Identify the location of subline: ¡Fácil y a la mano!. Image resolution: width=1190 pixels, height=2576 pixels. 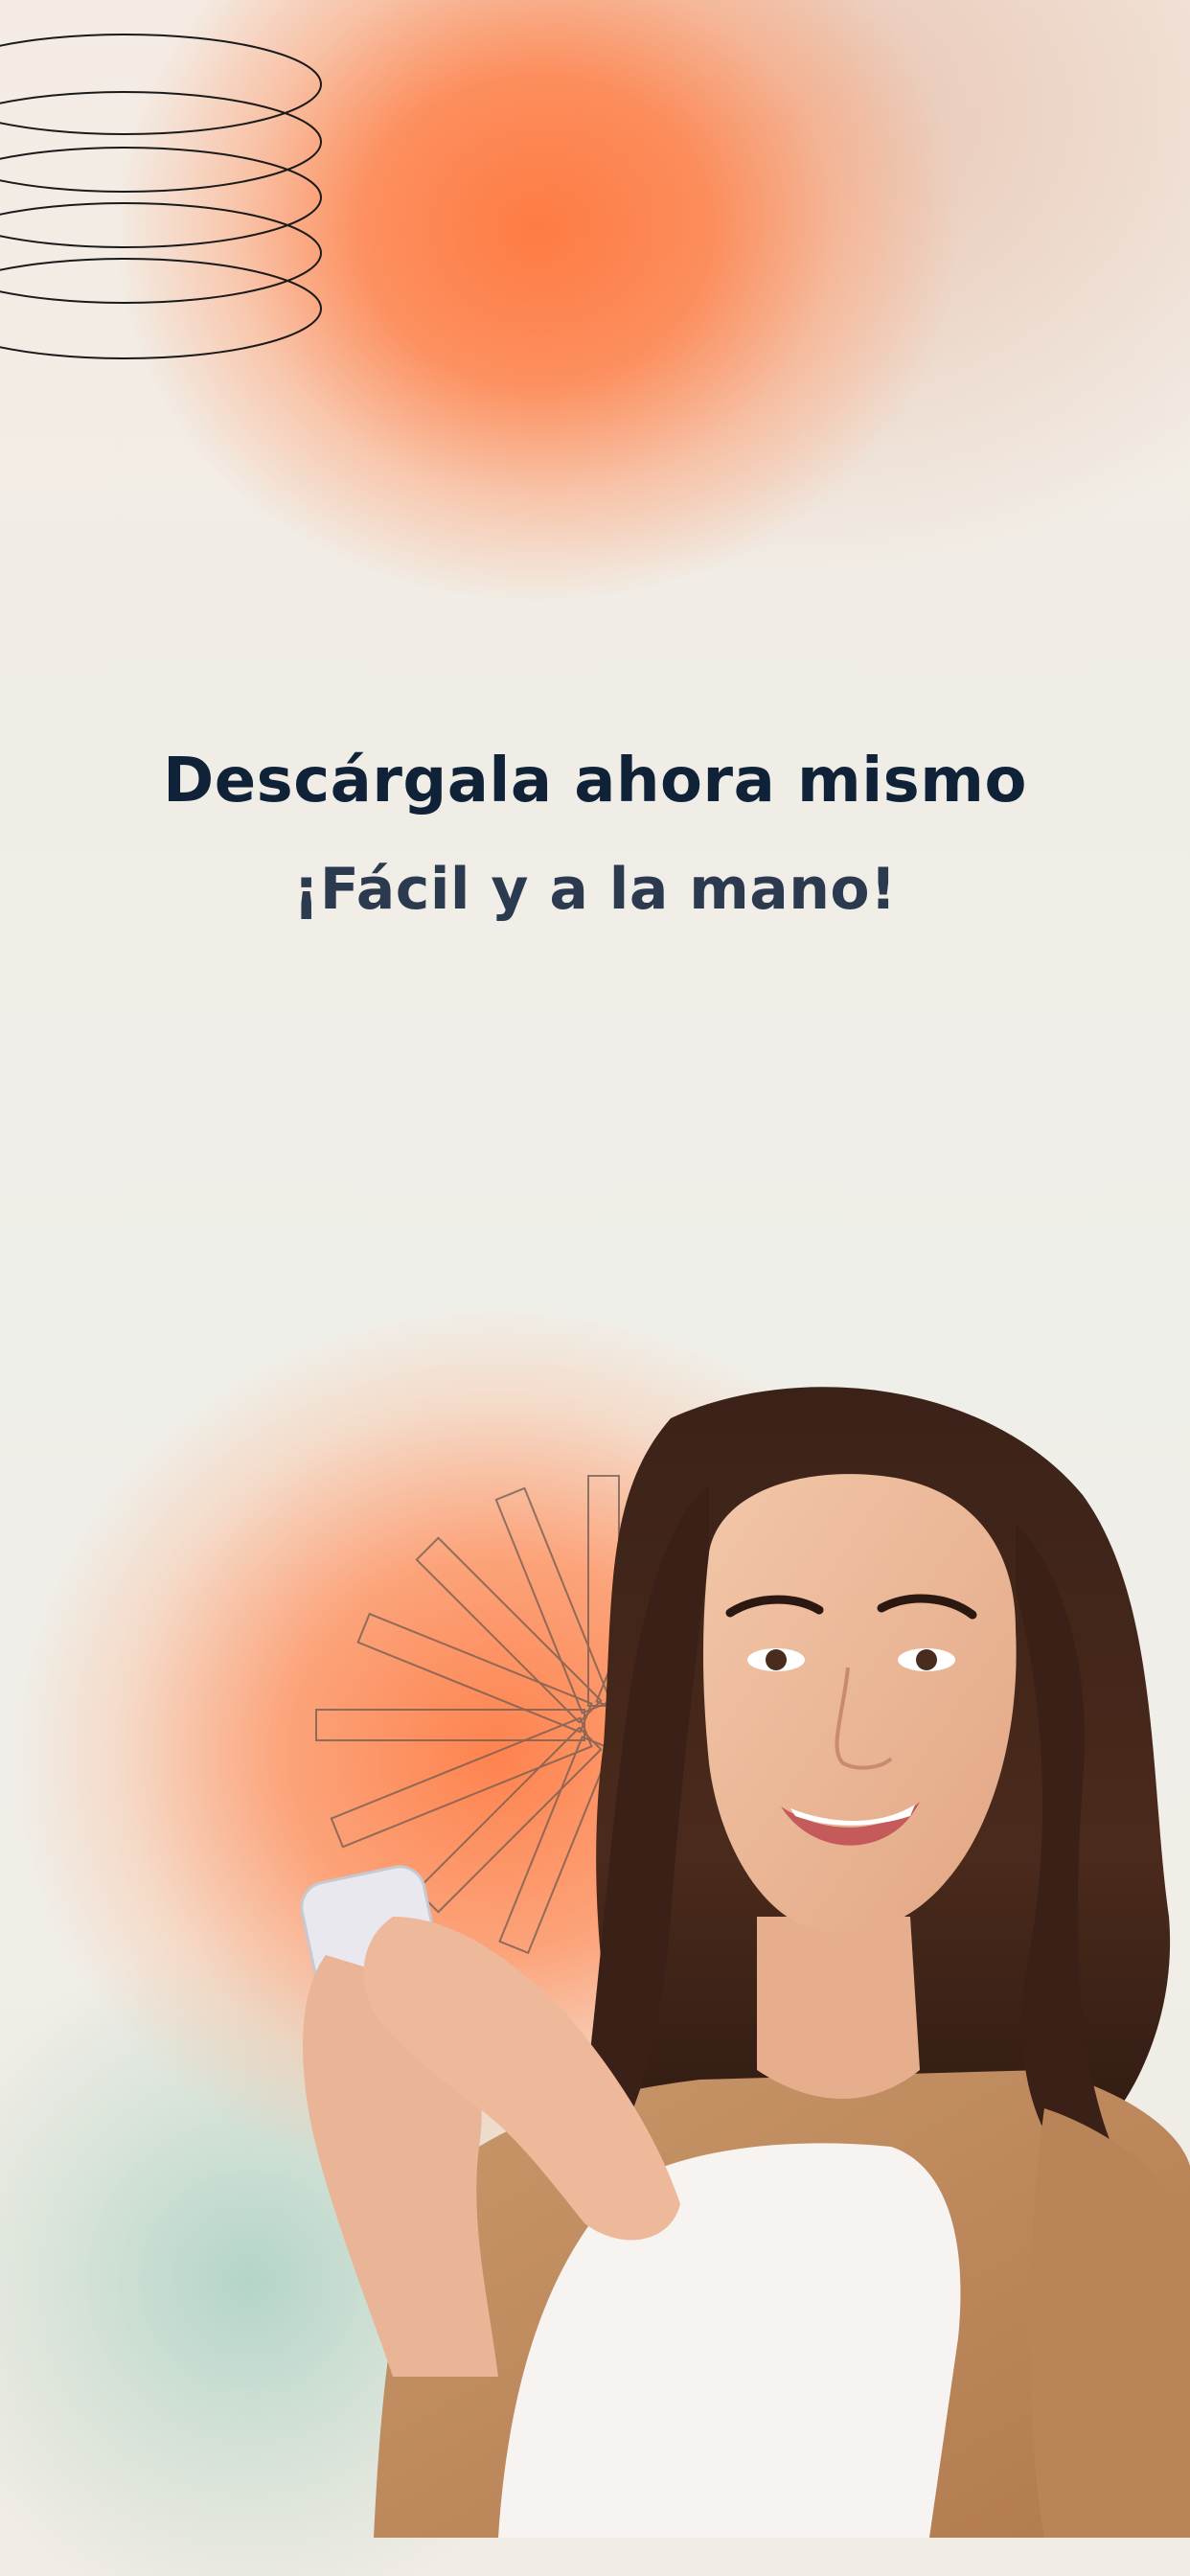
(595, 889).